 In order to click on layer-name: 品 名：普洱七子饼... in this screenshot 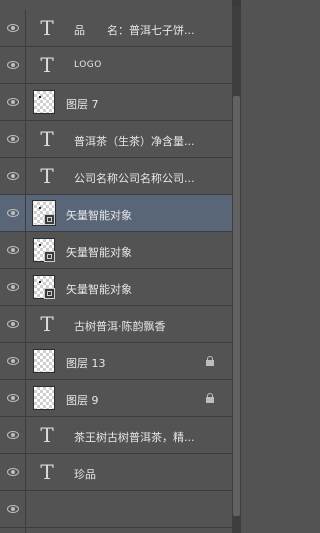, I will do `click(148, 30)`.